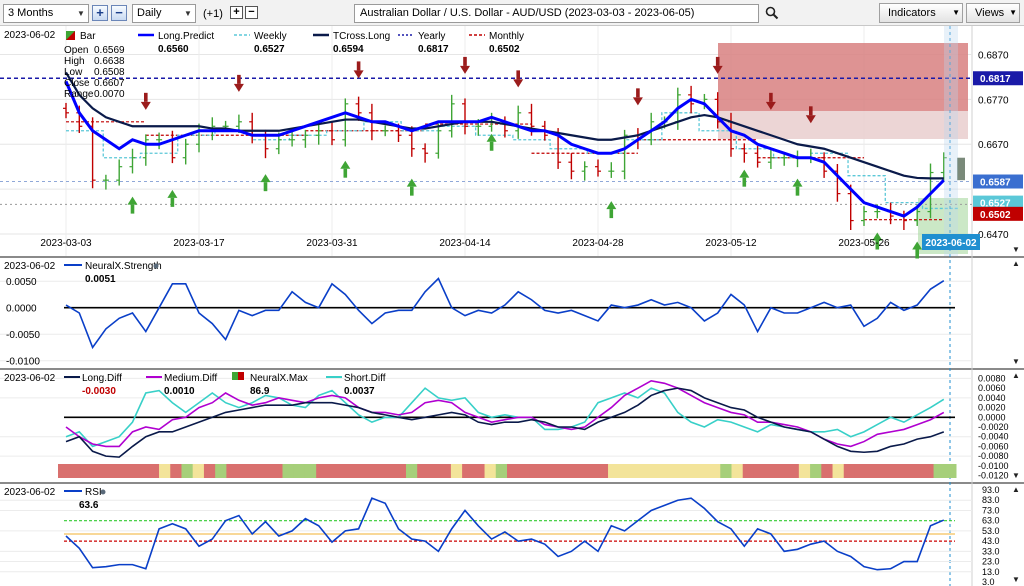 The height and width of the screenshot is (586, 1024). Describe the element at coordinates (88, 36) in the screenshot. I see `bar-legend-label: Bar` at that location.